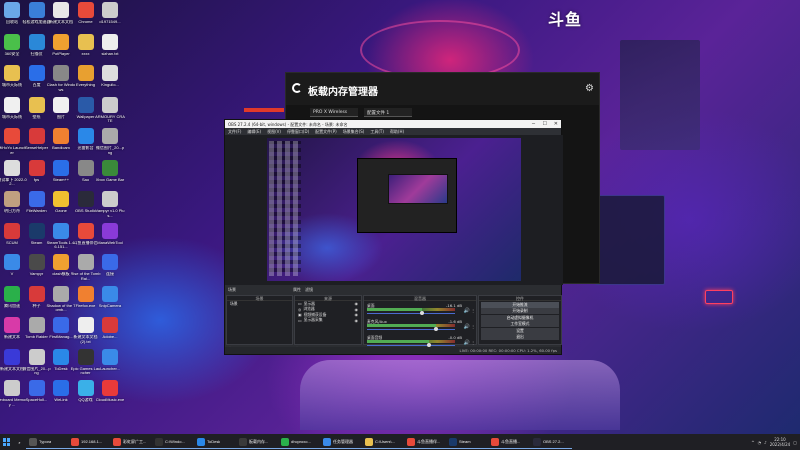 The image size is (800, 450). I want to click on nested-preview-image, so click(418, 189).